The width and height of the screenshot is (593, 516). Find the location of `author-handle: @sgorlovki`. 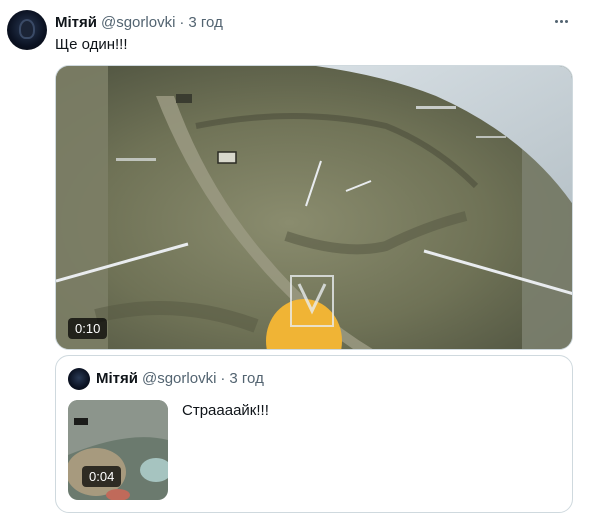

author-handle: @sgorlovki is located at coordinates (138, 22).